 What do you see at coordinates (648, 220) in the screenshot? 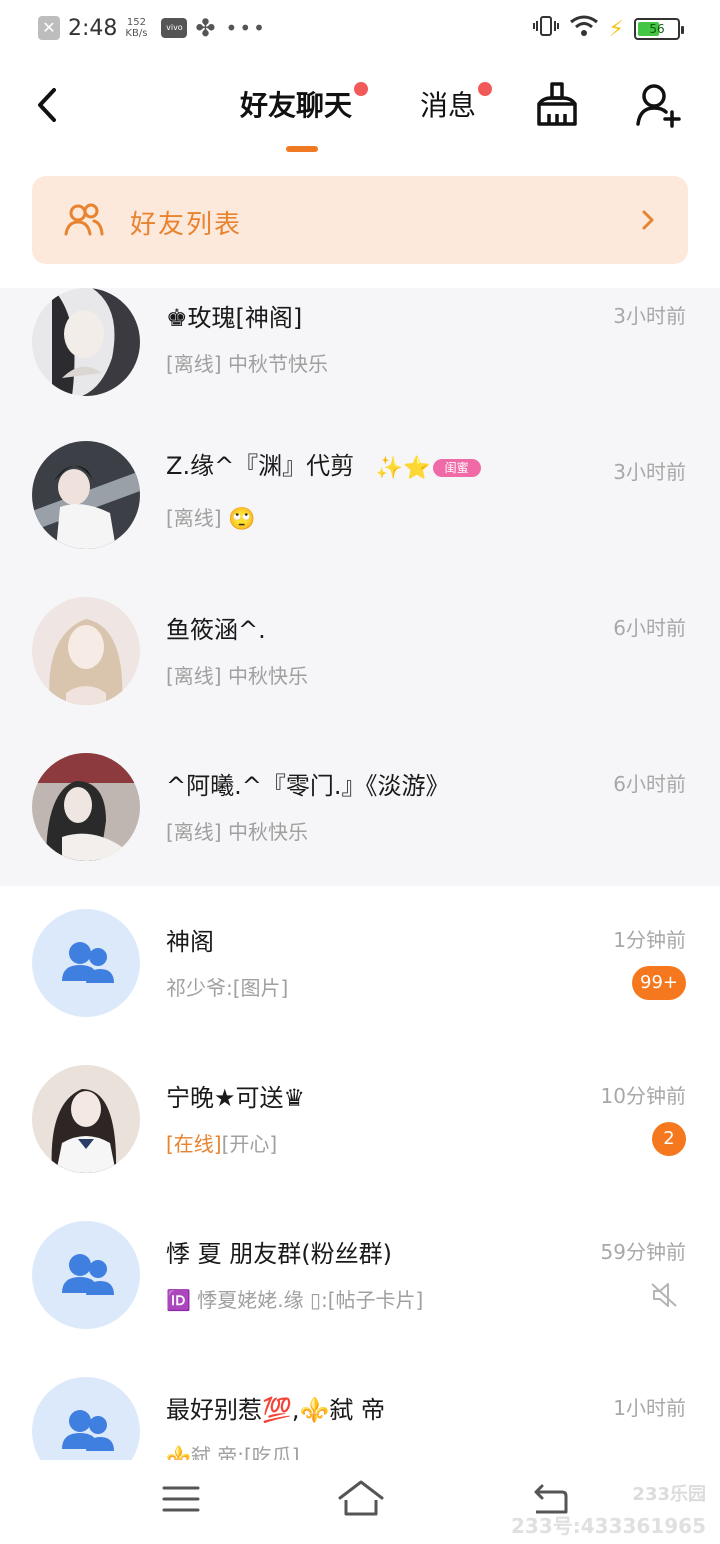
I see `chevron-right-icon` at bounding box center [648, 220].